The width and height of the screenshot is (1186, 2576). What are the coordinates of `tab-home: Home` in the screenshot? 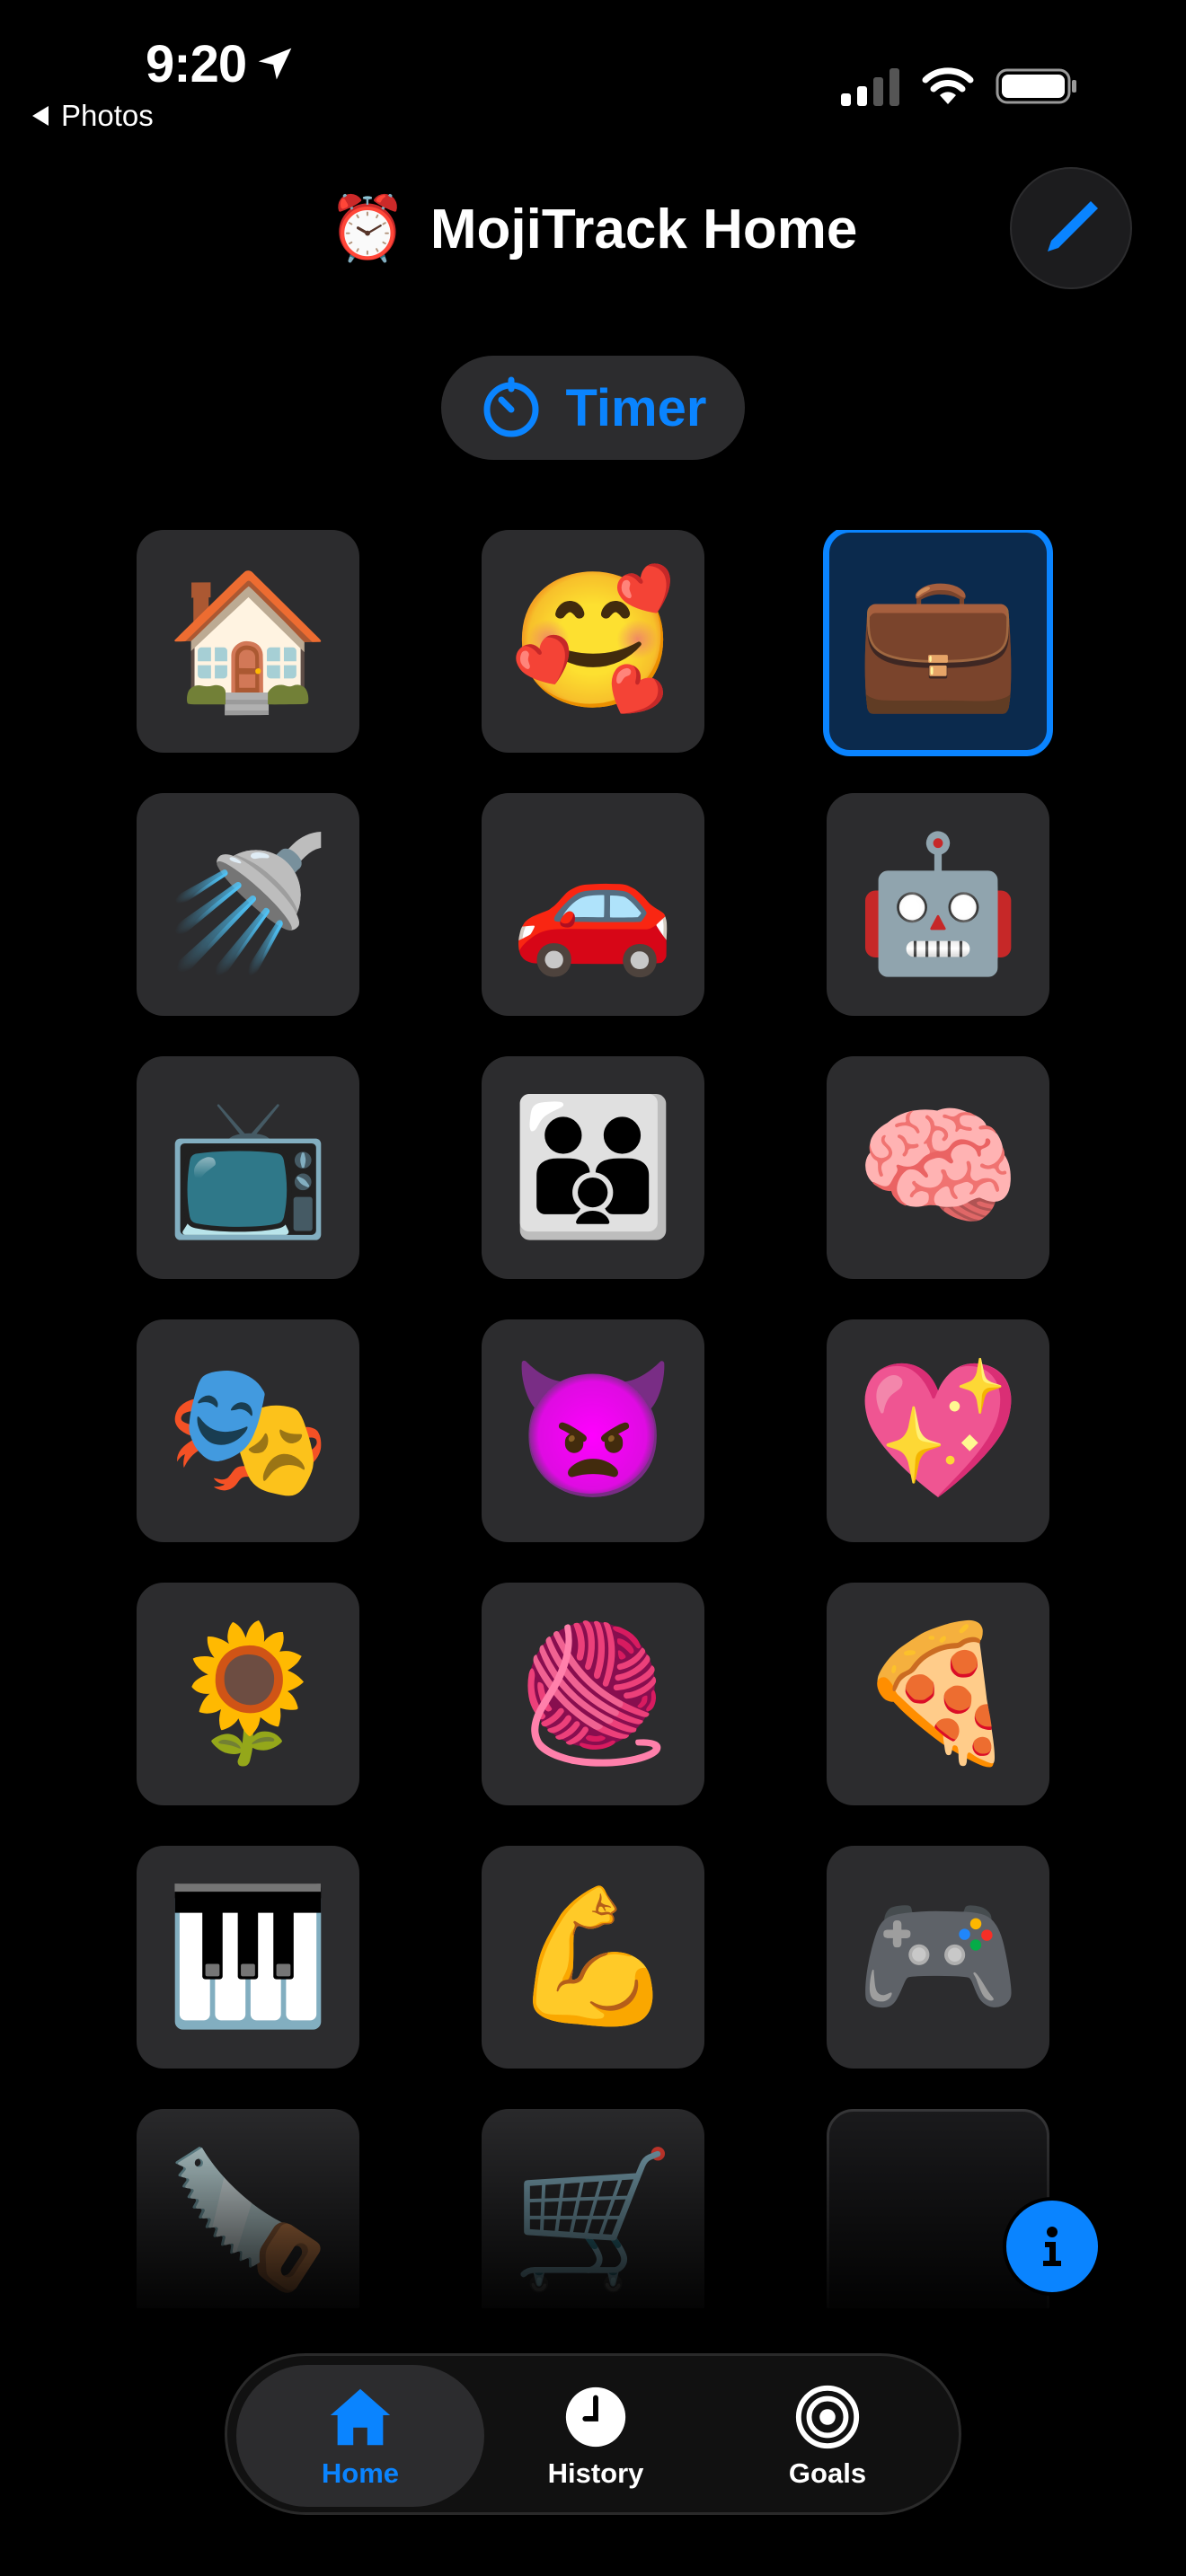 It's located at (360, 2436).